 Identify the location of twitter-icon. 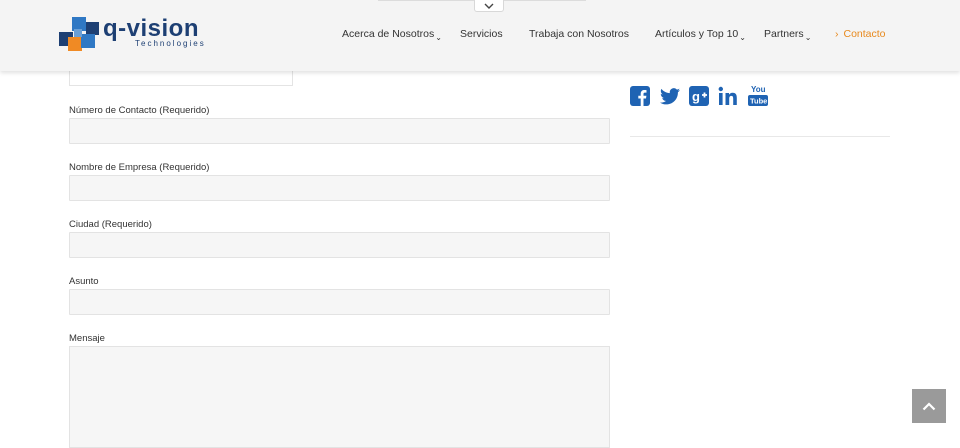
(670, 96).